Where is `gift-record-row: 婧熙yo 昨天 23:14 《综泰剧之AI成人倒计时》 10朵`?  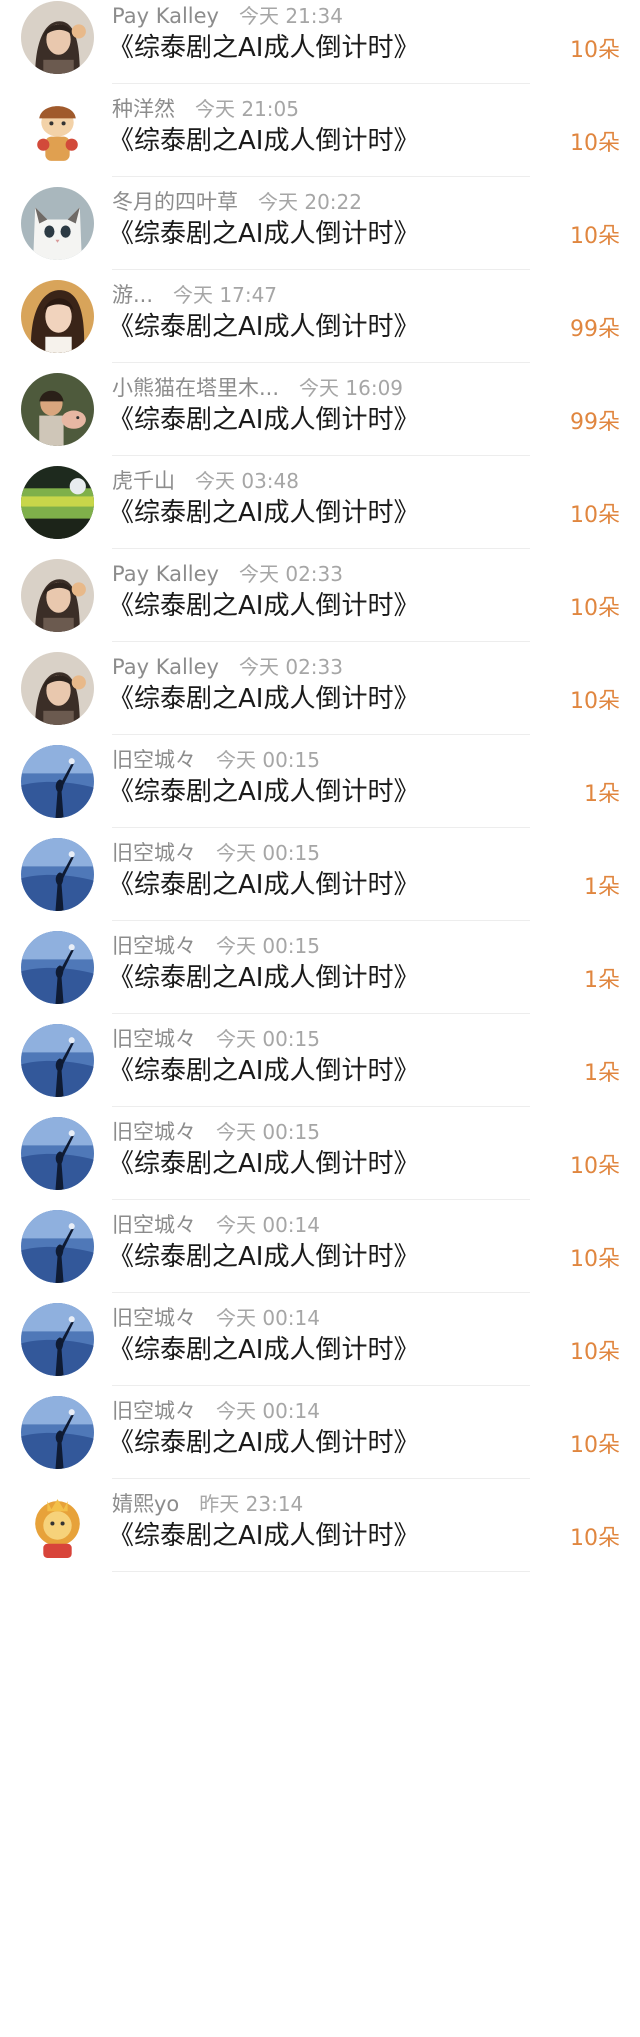 gift-record-row: 婧熙yo 昨天 23:14 《综泰剧之AI成人倒计时》 10朵 is located at coordinates (320, 1525).